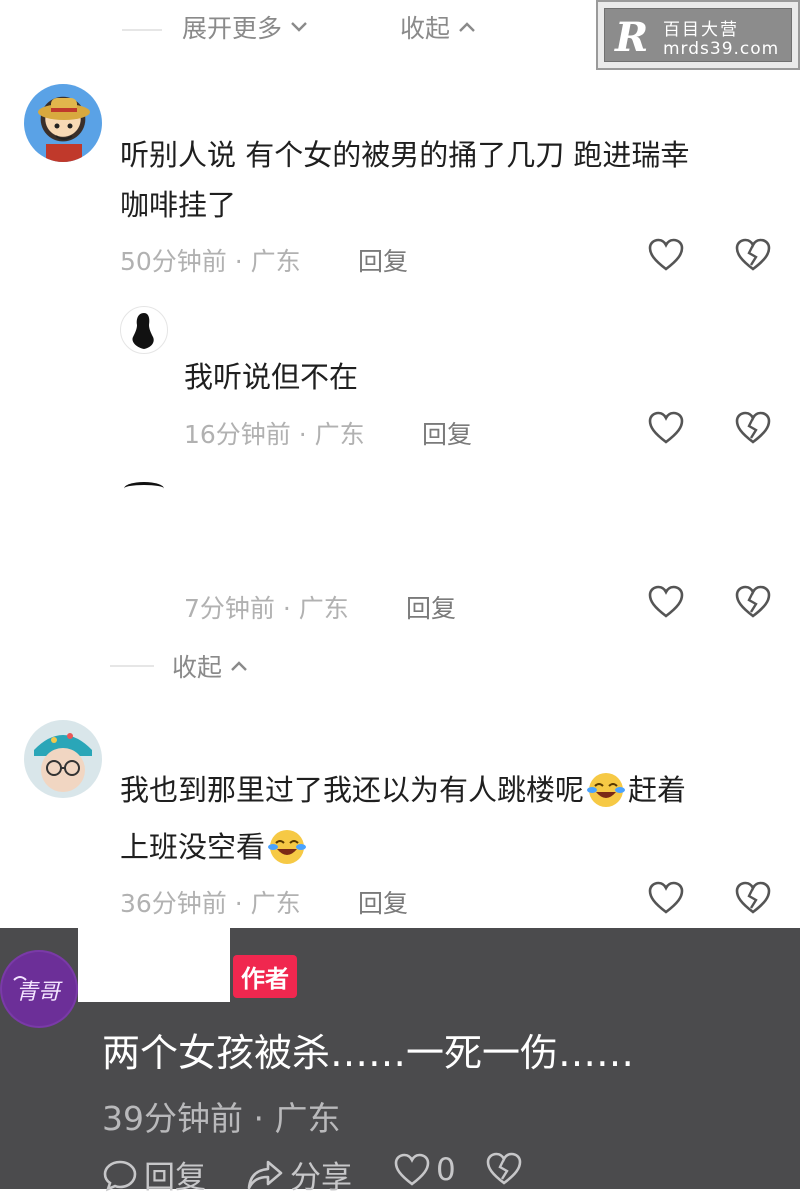  I want to click on comment-1-text-line2: 咖啡挂了, so click(178, 205).